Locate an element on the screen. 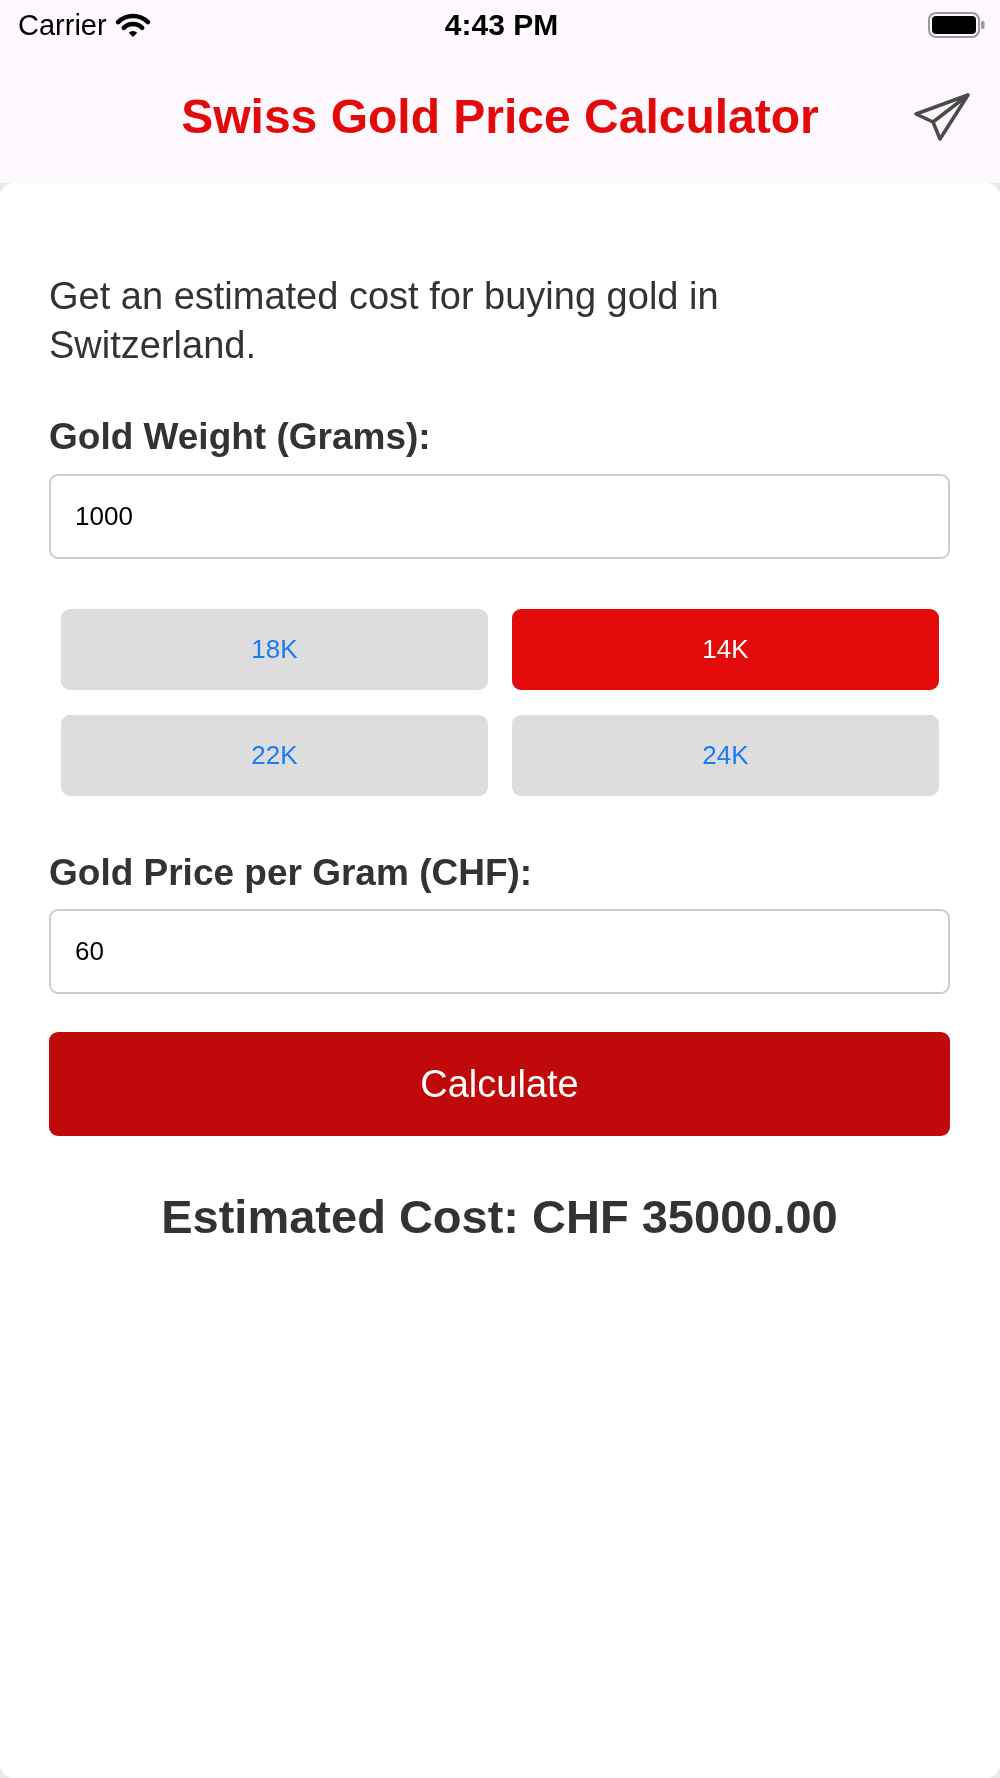 Image resolution: width=1000 pixels, height=1778 pixels. estimated-cost-text: Estimated Cost: CHF 35000.00 is located at coordinates (499, 1217).